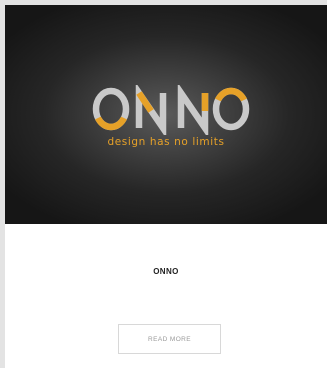 The width and height of the screenshot is (327, 368). Describe the element at coordinates (169, 339) in the screenshot. I see `read-more-button: READ MORE` at that location.